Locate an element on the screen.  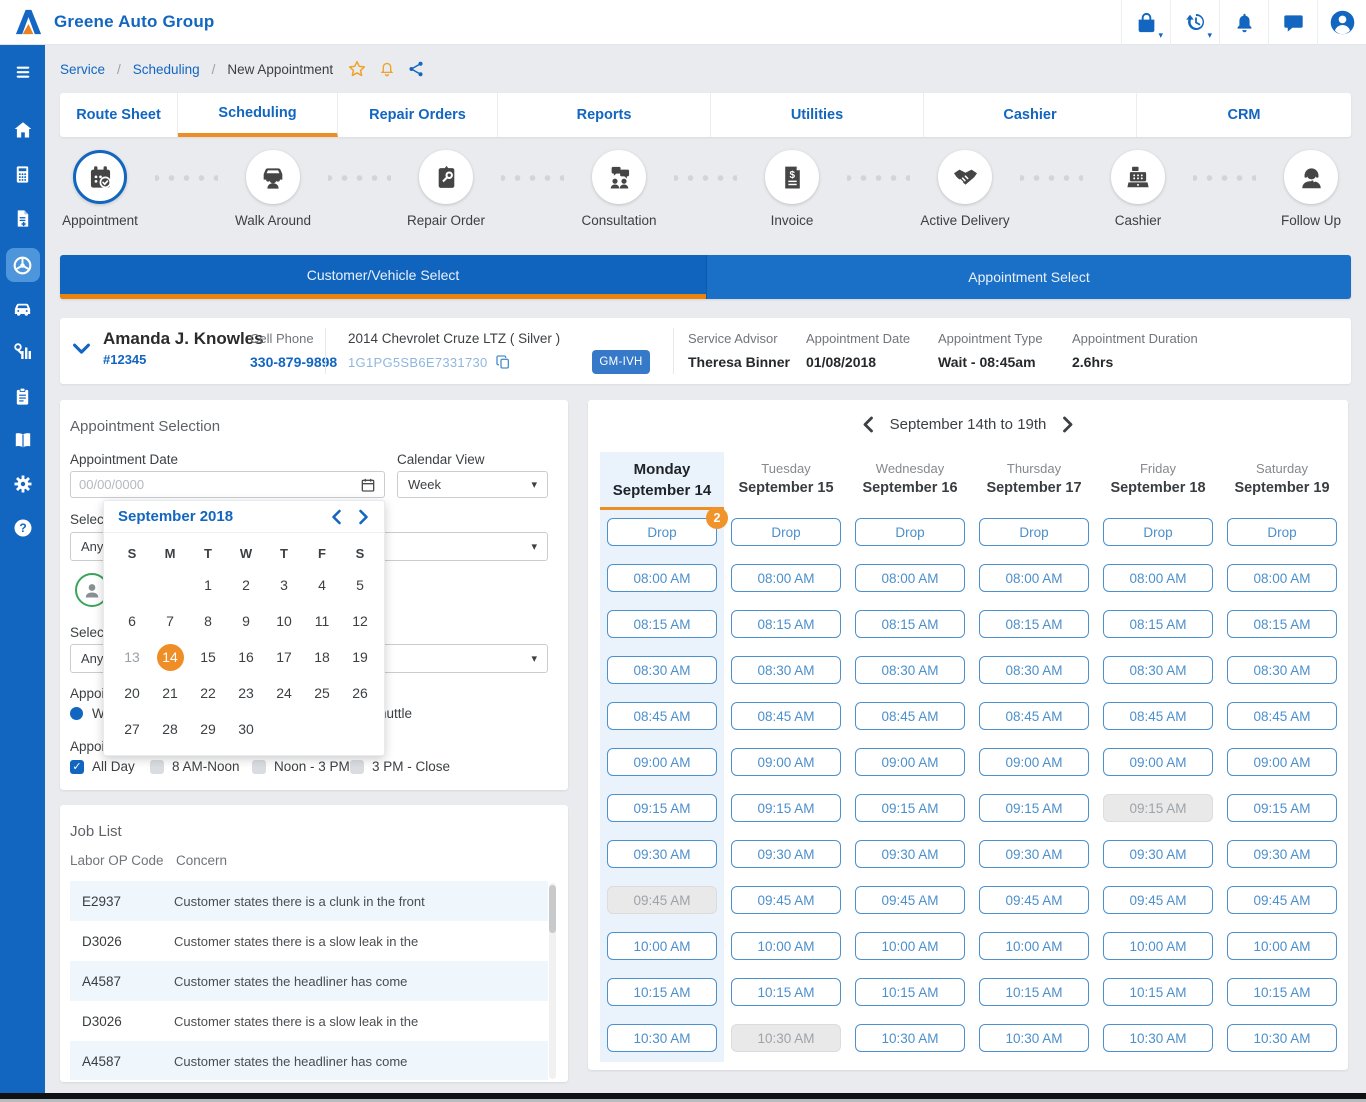
step-walk-around: Walk Around is located at coordinates (273, 189).